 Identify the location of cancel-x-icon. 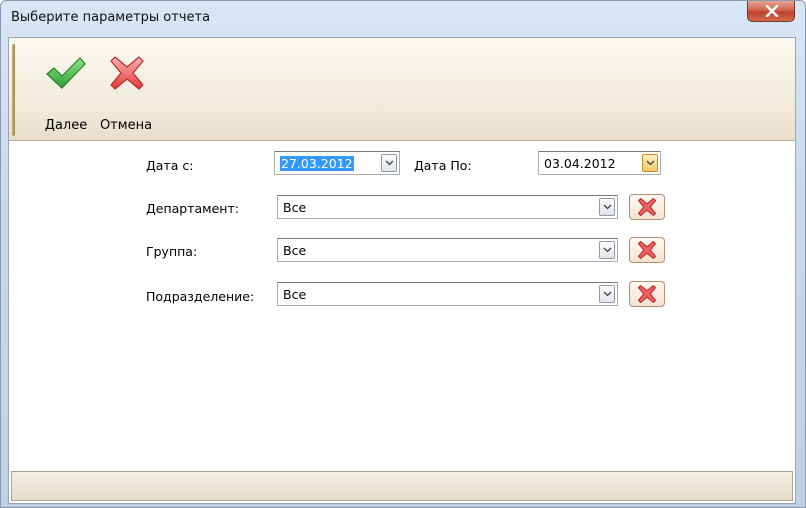
(127, 73).